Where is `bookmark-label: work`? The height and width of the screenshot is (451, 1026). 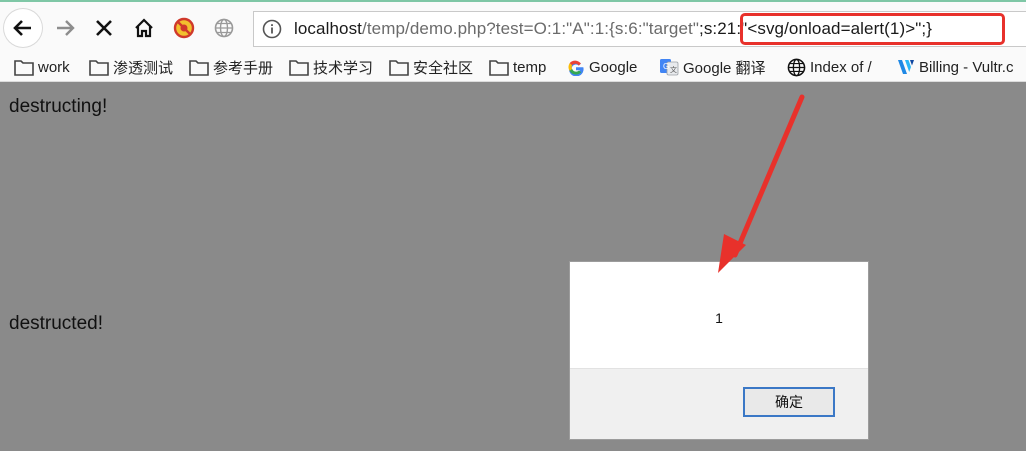 bookmark-label: work is located at coordinates (54, 67).